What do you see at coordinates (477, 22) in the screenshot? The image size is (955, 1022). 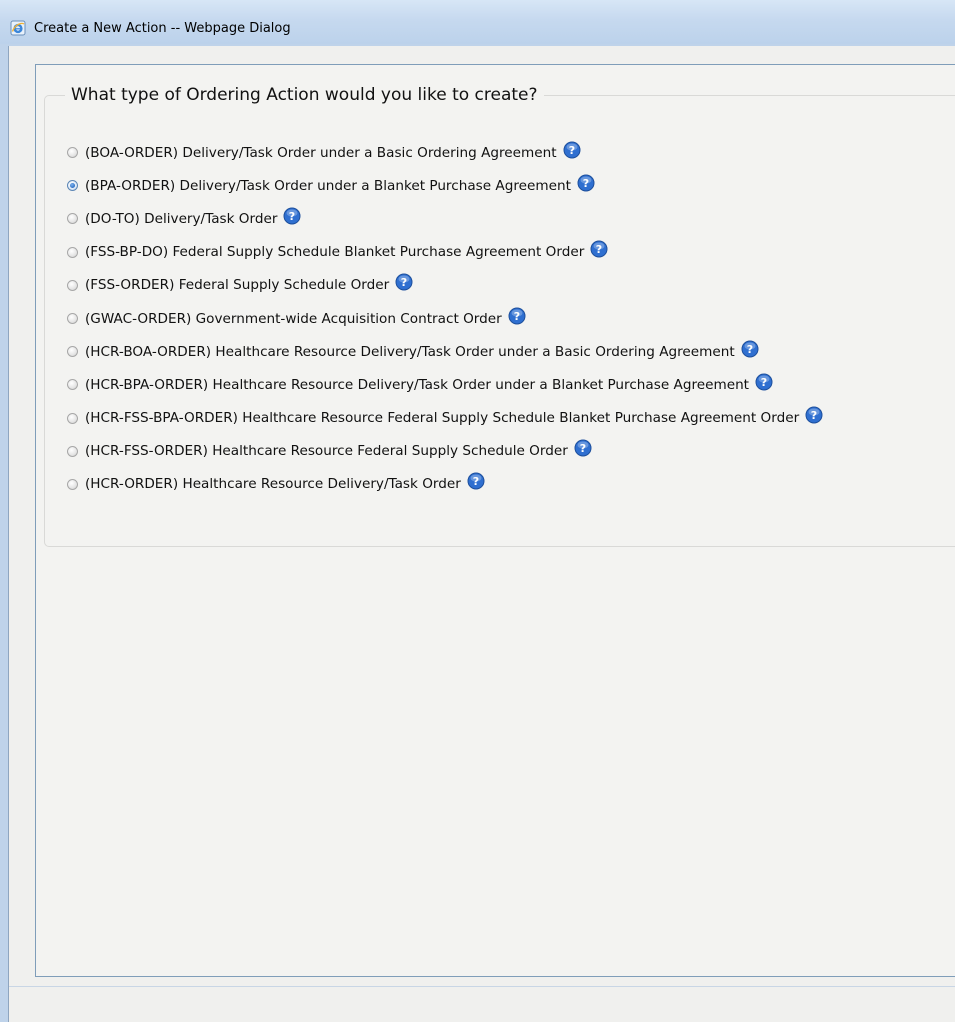 I see `title-bar: Create a New Action -- Webpage Dialog` at bounding box center [477, 22].